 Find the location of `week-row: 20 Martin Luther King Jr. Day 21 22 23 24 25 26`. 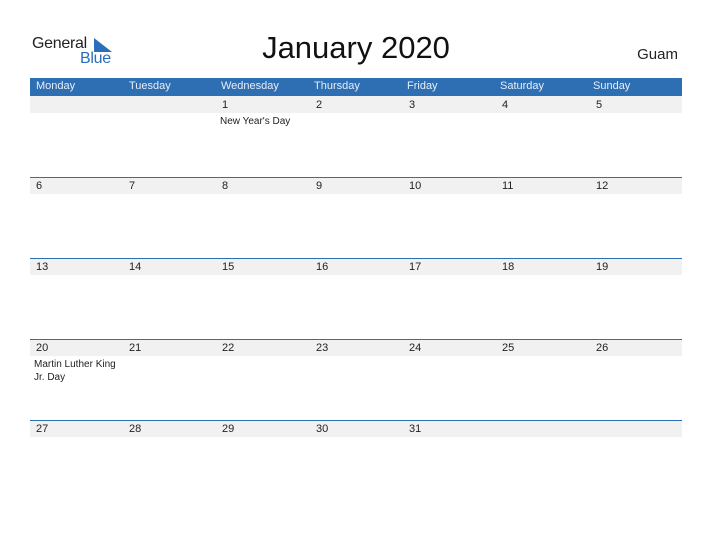

week-row: 20 Martin Luther King Jr. Day 21 22 23 24 25 26 is located at coordinates (356, 379).